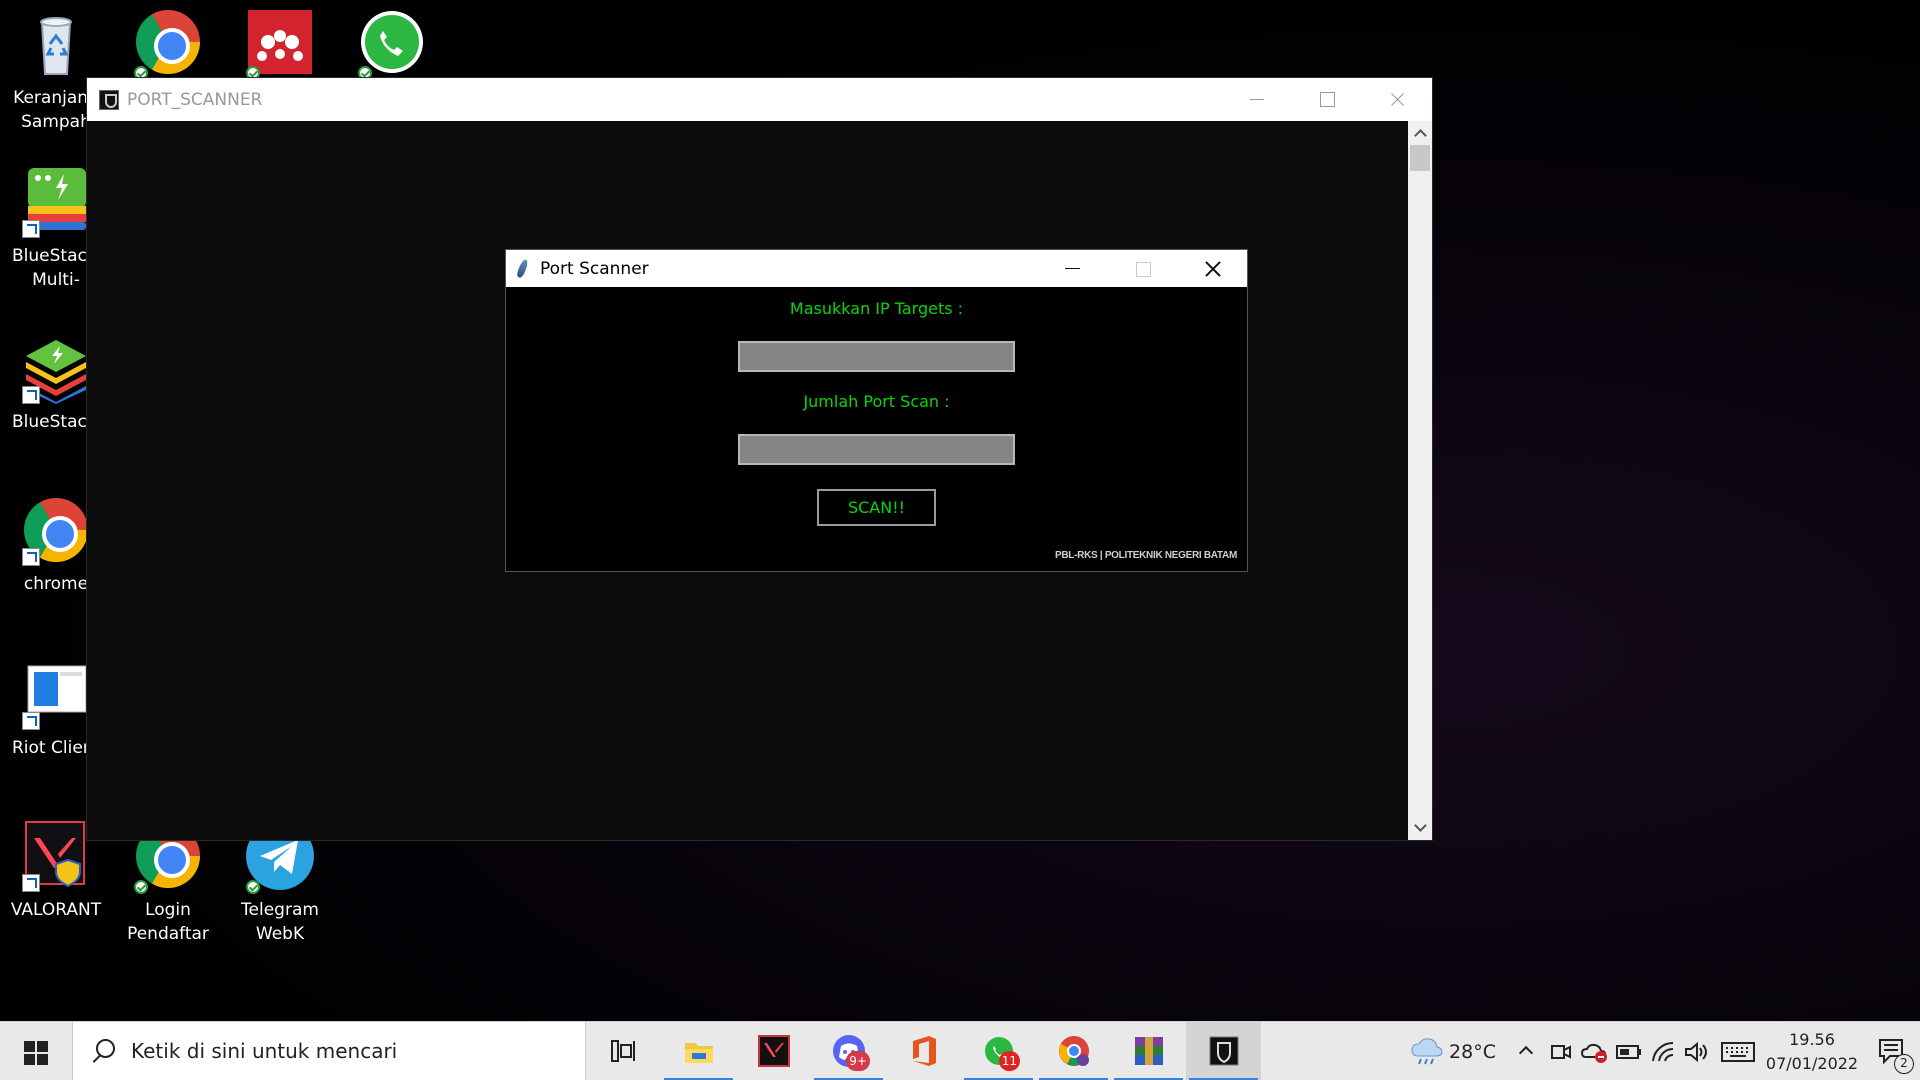 The width and height of the screenshot is (1920, 1080). Describe the element at coordinates (1812, 1052) in the screenshot. I see `taskbar-clock: 19.56 07/01/2022` at that location.